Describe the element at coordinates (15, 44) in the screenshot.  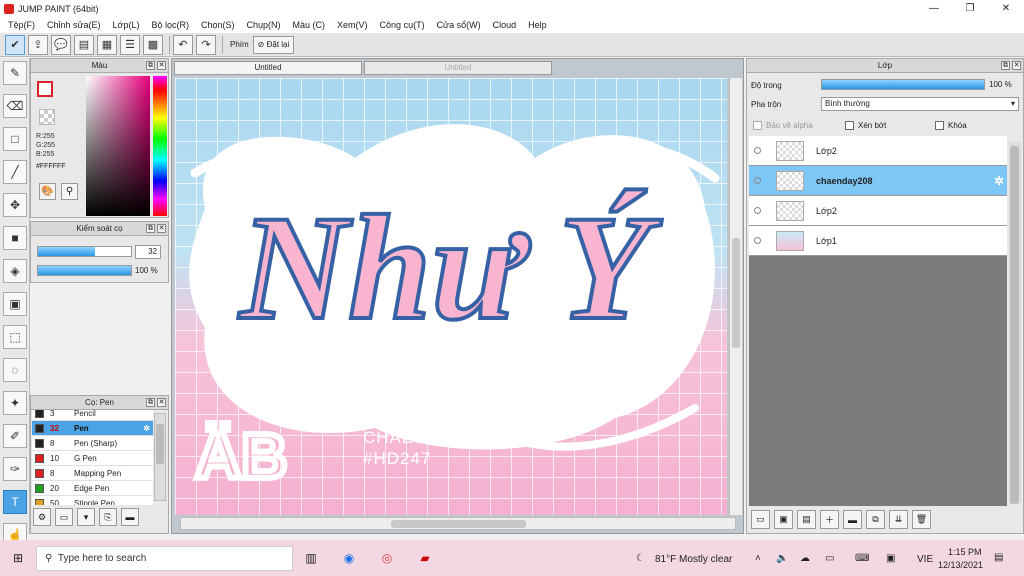
I see `check-icon: ✔` at that location.